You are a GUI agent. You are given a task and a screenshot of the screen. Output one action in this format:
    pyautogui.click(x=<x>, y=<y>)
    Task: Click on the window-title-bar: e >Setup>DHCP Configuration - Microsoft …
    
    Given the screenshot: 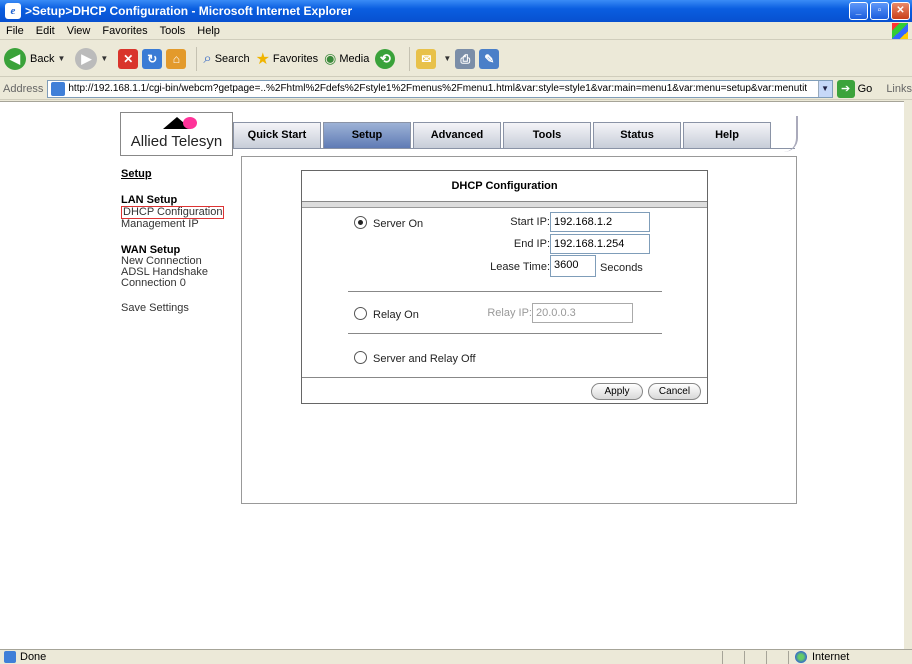 What is the action you would take?
    pyautogui.click(x=456, y=11)
    